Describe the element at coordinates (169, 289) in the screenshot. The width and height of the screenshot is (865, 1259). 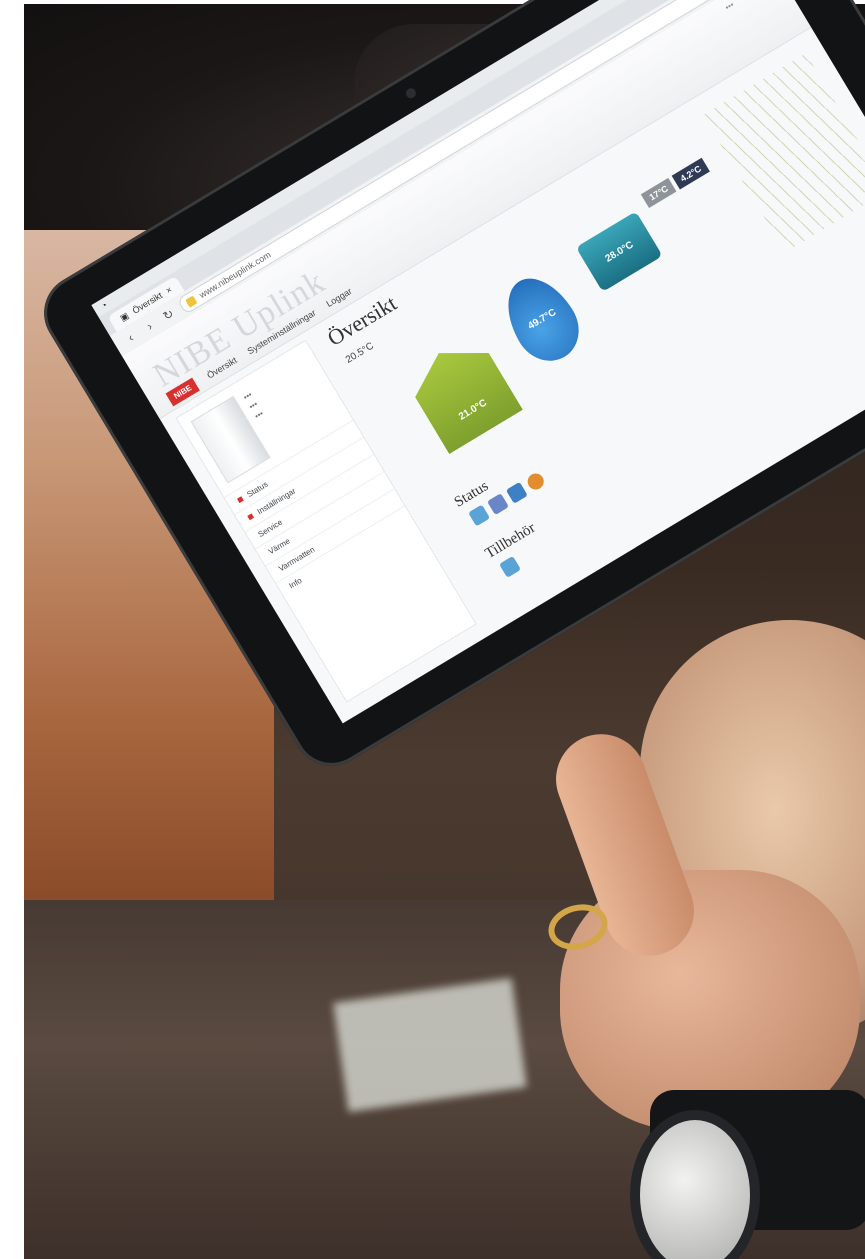
I see `close-icon: ×` at that location.